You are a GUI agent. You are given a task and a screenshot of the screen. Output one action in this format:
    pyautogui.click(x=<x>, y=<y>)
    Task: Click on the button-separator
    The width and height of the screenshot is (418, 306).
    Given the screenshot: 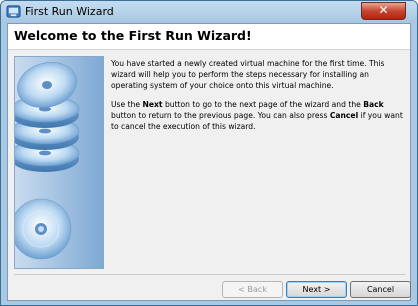 What is the action you would take?
    pyautogui.click(x=209, y=274)
    